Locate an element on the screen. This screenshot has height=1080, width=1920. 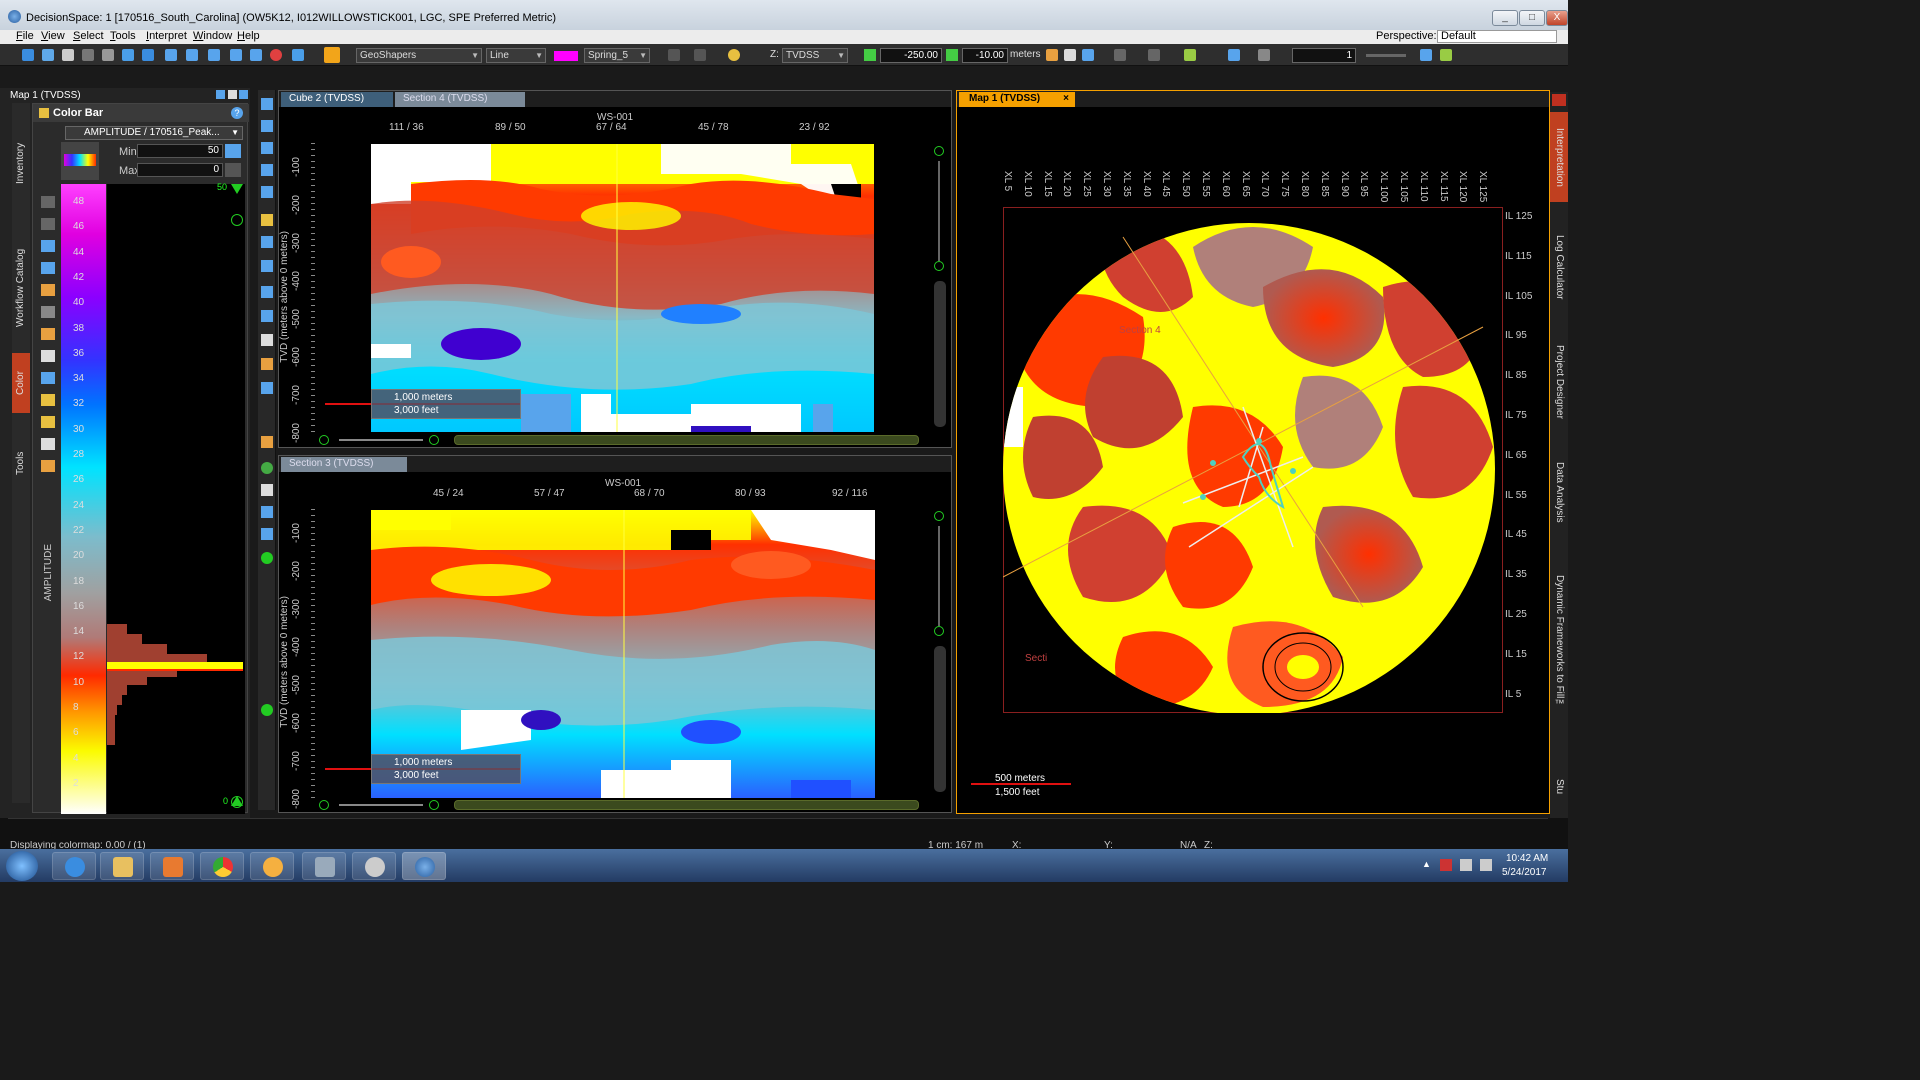
cursor-icon is located at coordinates (267, 490).